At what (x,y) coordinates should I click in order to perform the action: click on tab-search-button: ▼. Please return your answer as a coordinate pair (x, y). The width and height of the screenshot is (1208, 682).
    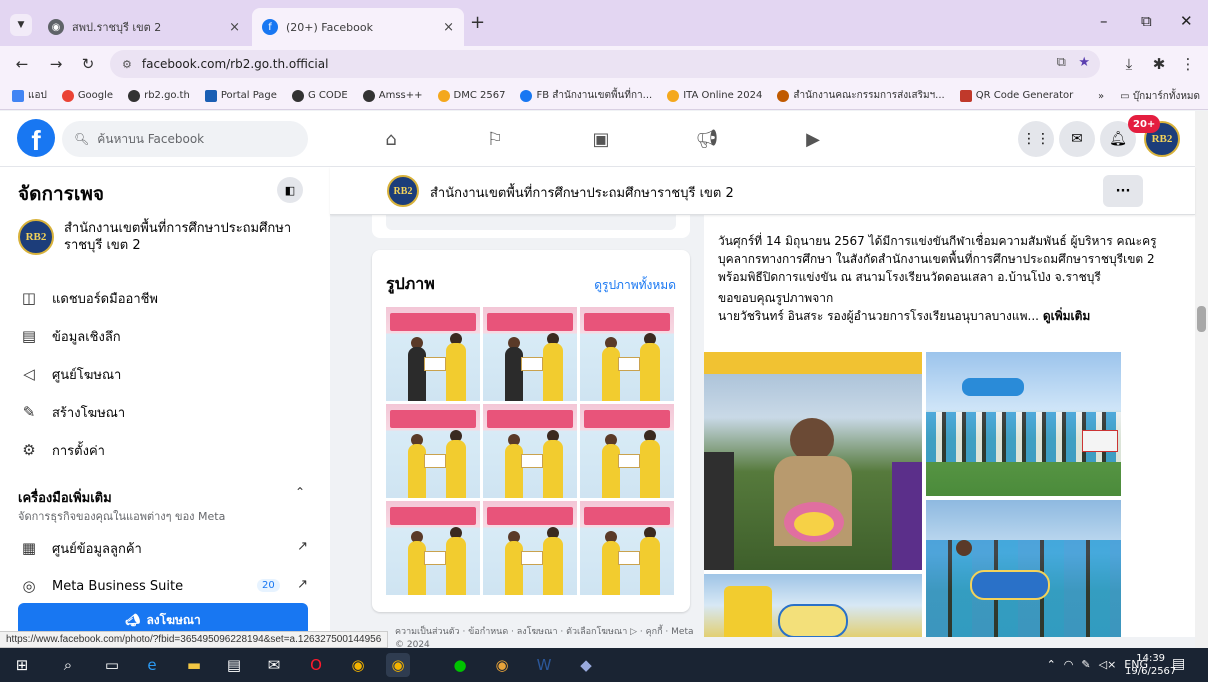
    Looking at the image, I should click on (21, 25).